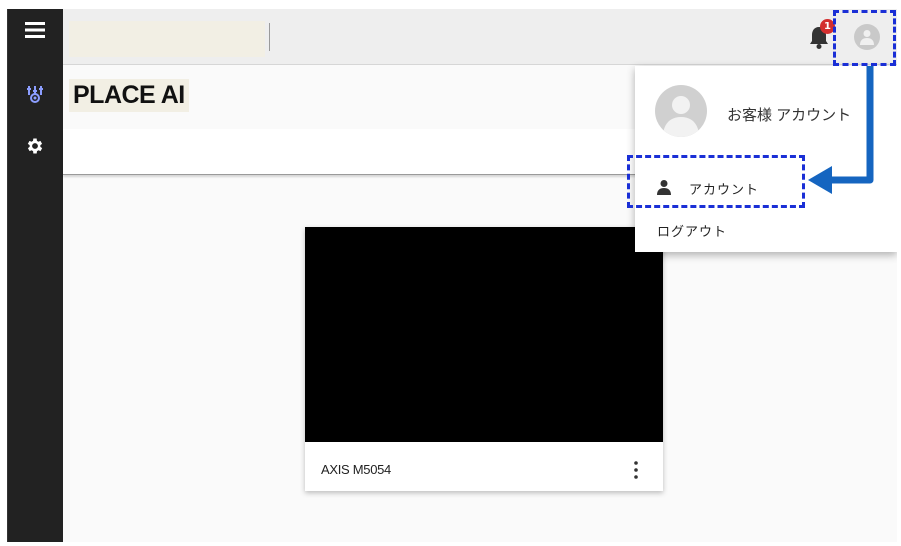 Image resolution: width=901 pixels, height=546 pixels. I want to click on sidebar-item-sensors, so click(35, 94).